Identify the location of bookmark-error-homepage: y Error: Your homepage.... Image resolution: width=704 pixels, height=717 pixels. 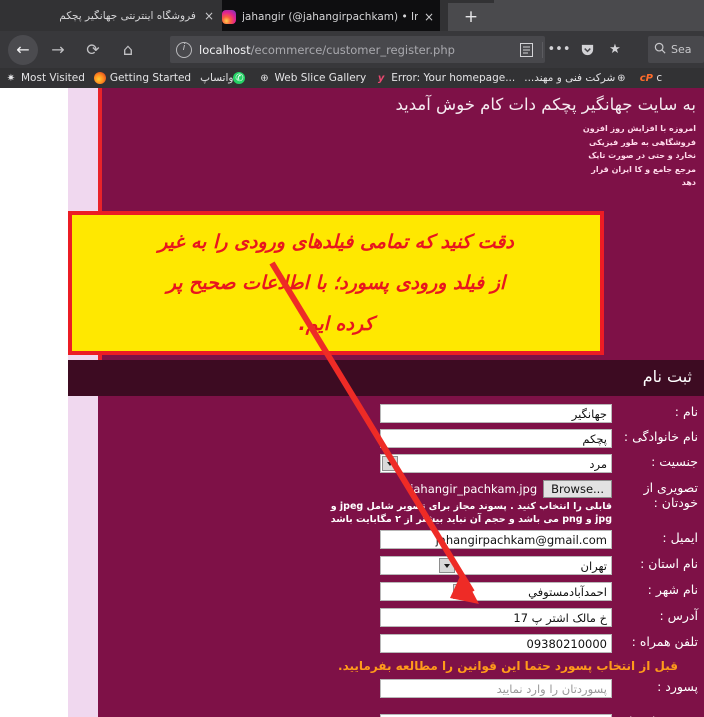
(445, 78).